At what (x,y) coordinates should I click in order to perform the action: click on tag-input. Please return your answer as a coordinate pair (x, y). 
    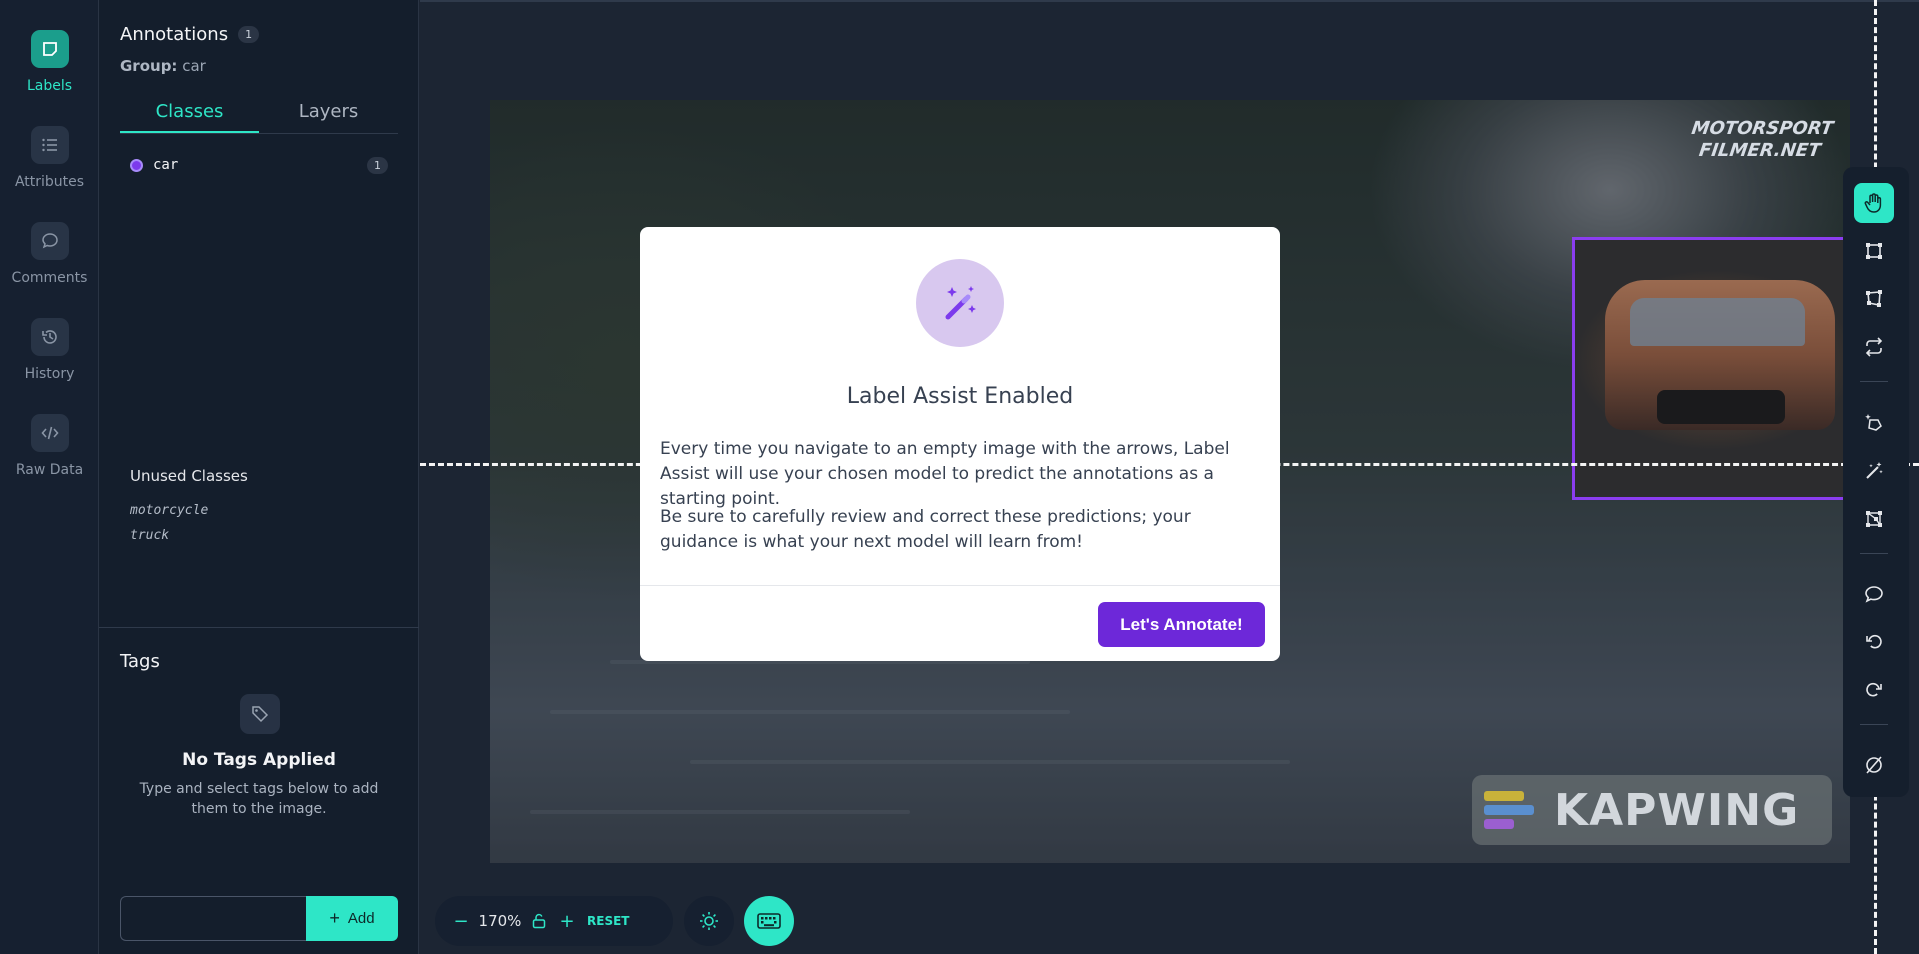
    Looking at the image, I should click on (213, 918).